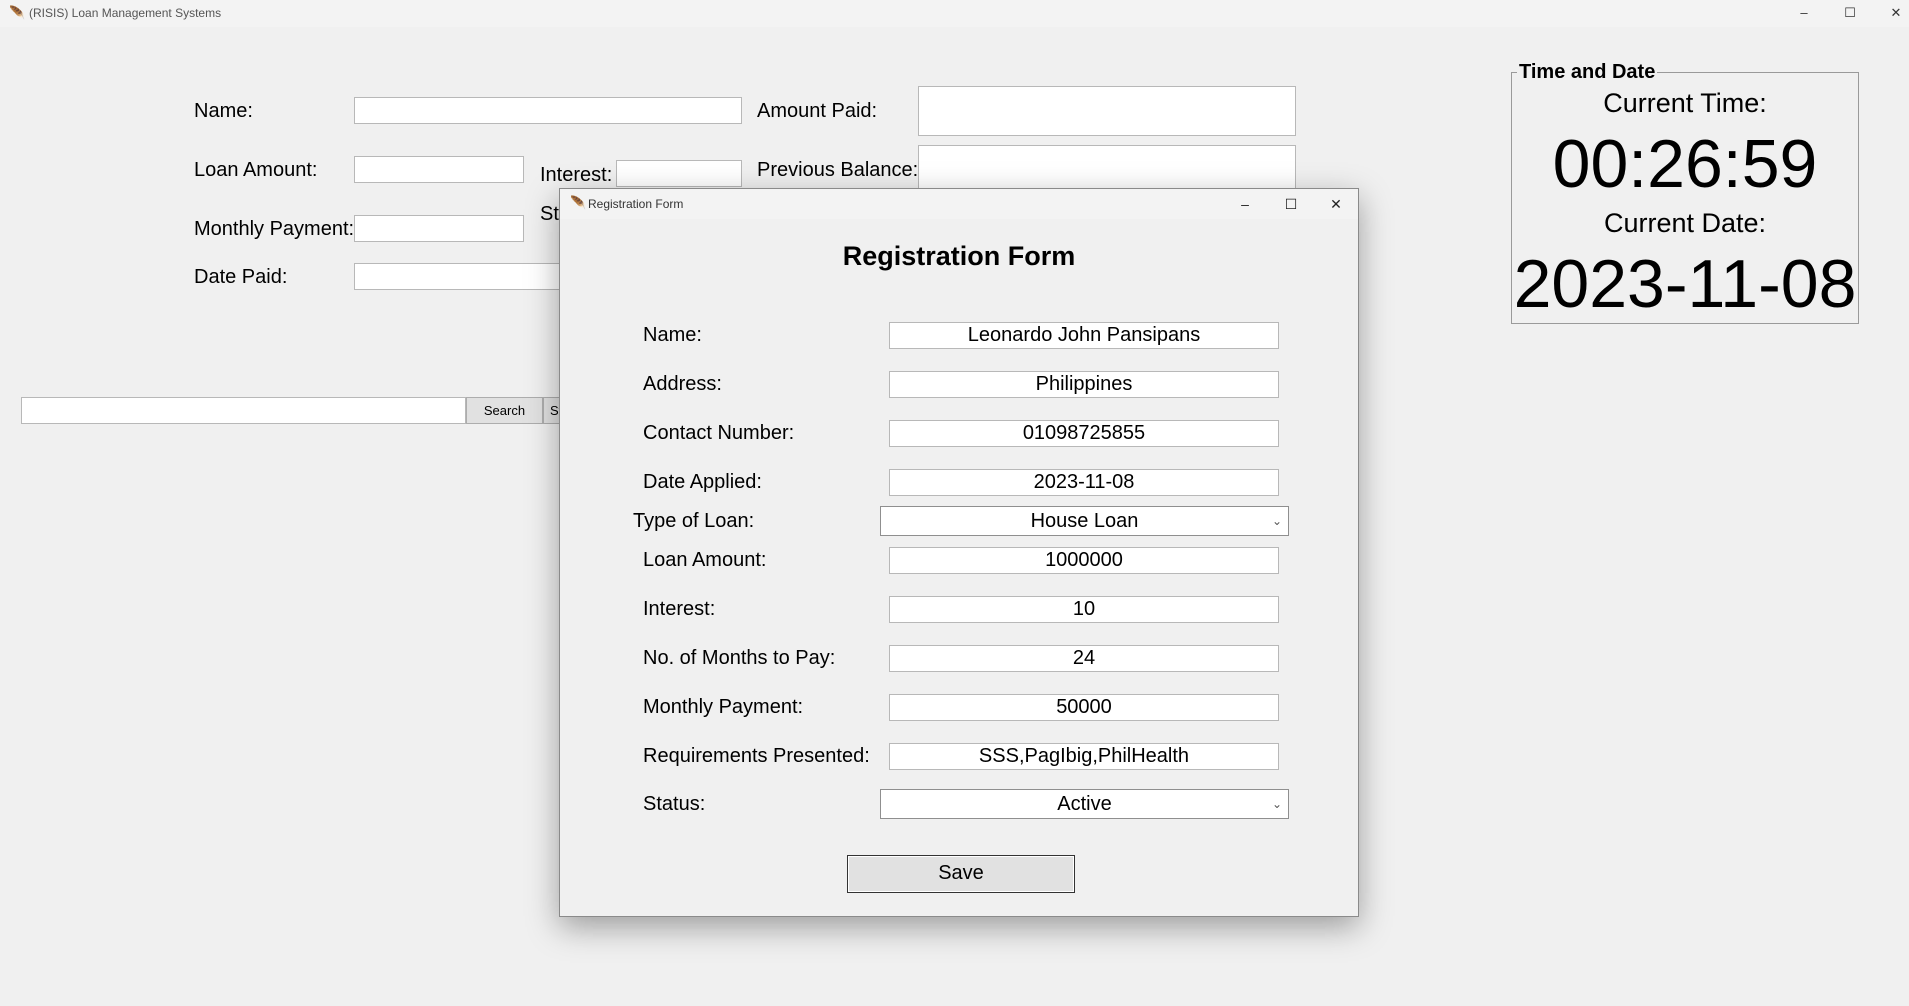 The image size is (1909, 1006). What do you see at coordinates (576, 175) in the screenshot?
I see `interest-label: Interest:` at bounding box center [576, 175].